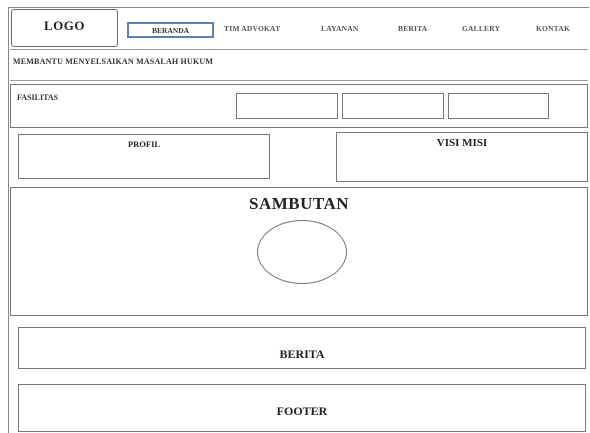 Image resolution: width=590 pixels, height=433 pixels. I want to click on berita-section: BERITA, so click(302, 348).